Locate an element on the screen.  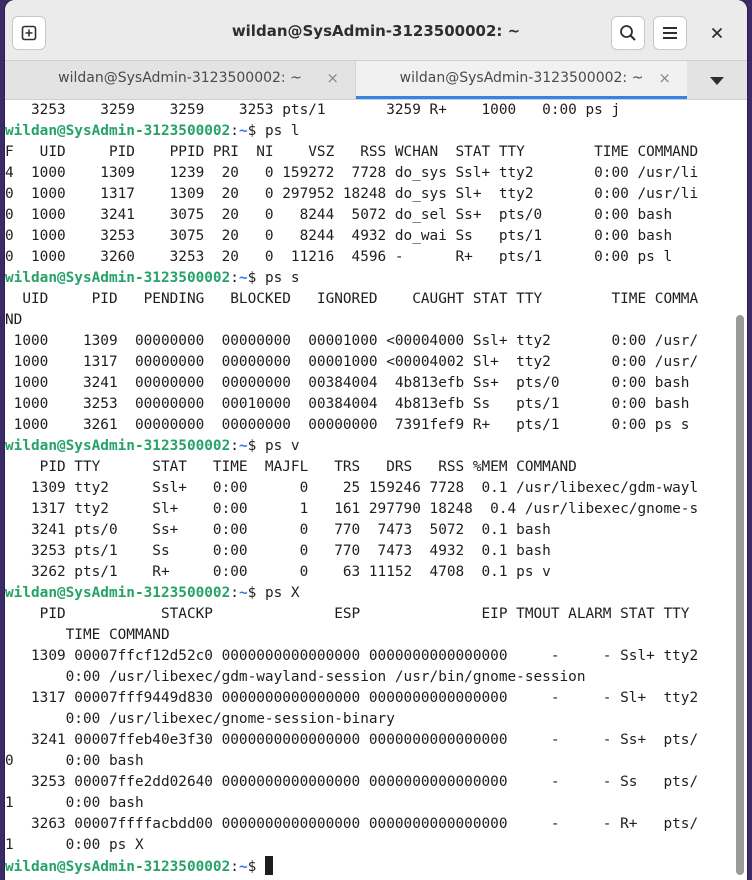
scrollbar is located at coordinates (740, 490).